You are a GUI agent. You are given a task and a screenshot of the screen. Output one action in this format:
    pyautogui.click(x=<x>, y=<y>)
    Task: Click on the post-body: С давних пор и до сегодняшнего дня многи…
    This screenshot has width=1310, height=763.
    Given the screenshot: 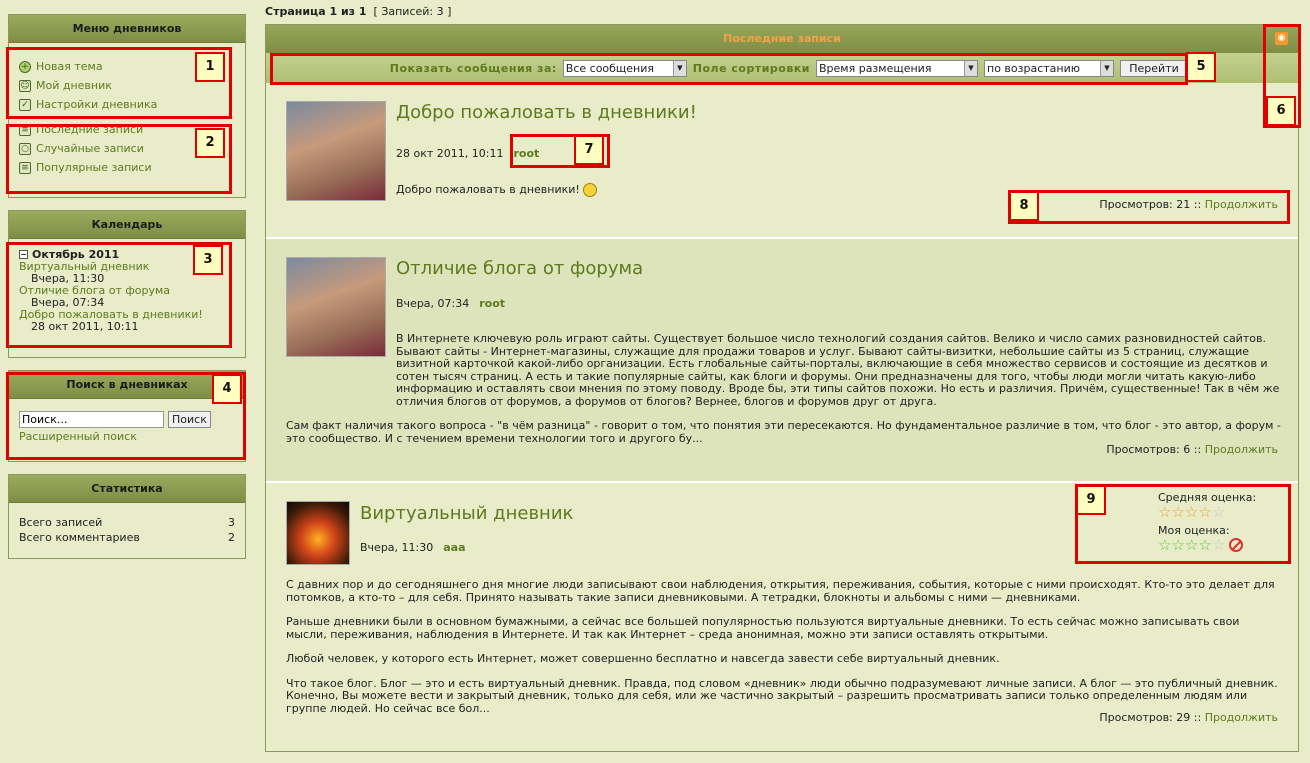 What is the action you would take?
    pyautogui.click(x=784, y=652)
    